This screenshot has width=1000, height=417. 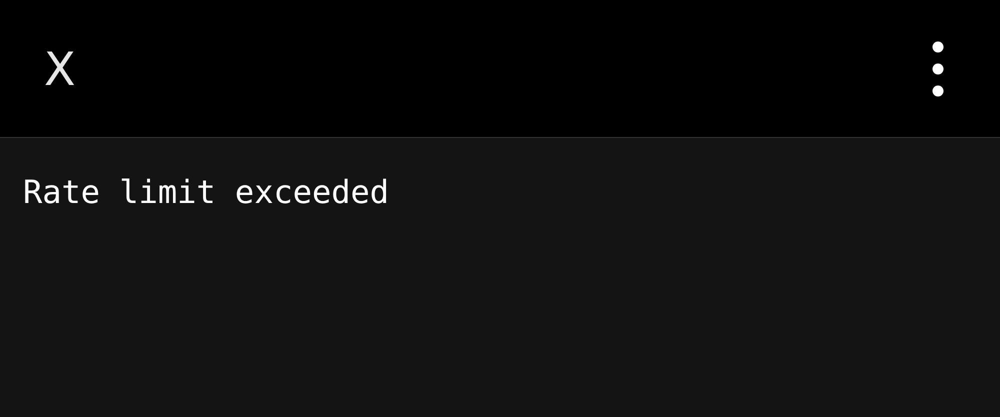 What do you see at coordinates (206, 192) in the screenshot?
I see `error-message: Rate limit exceeded` at bounding box center [206, 192].